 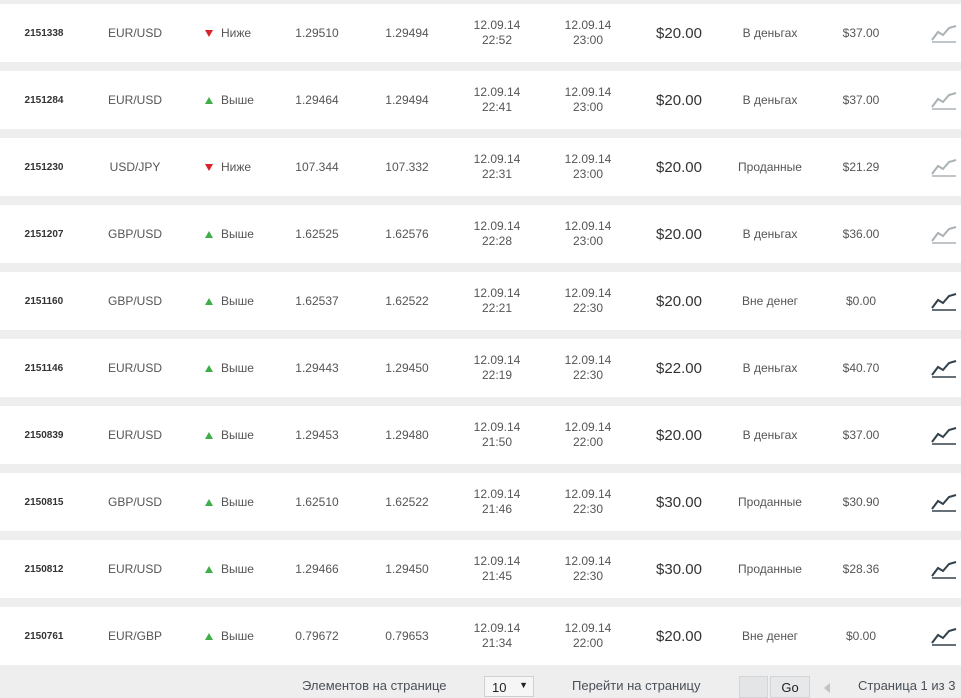 What do you see at coordinates (497, 576) in the screenshot?
I see `open-time: 21:45` at bounding box center [497, 576].